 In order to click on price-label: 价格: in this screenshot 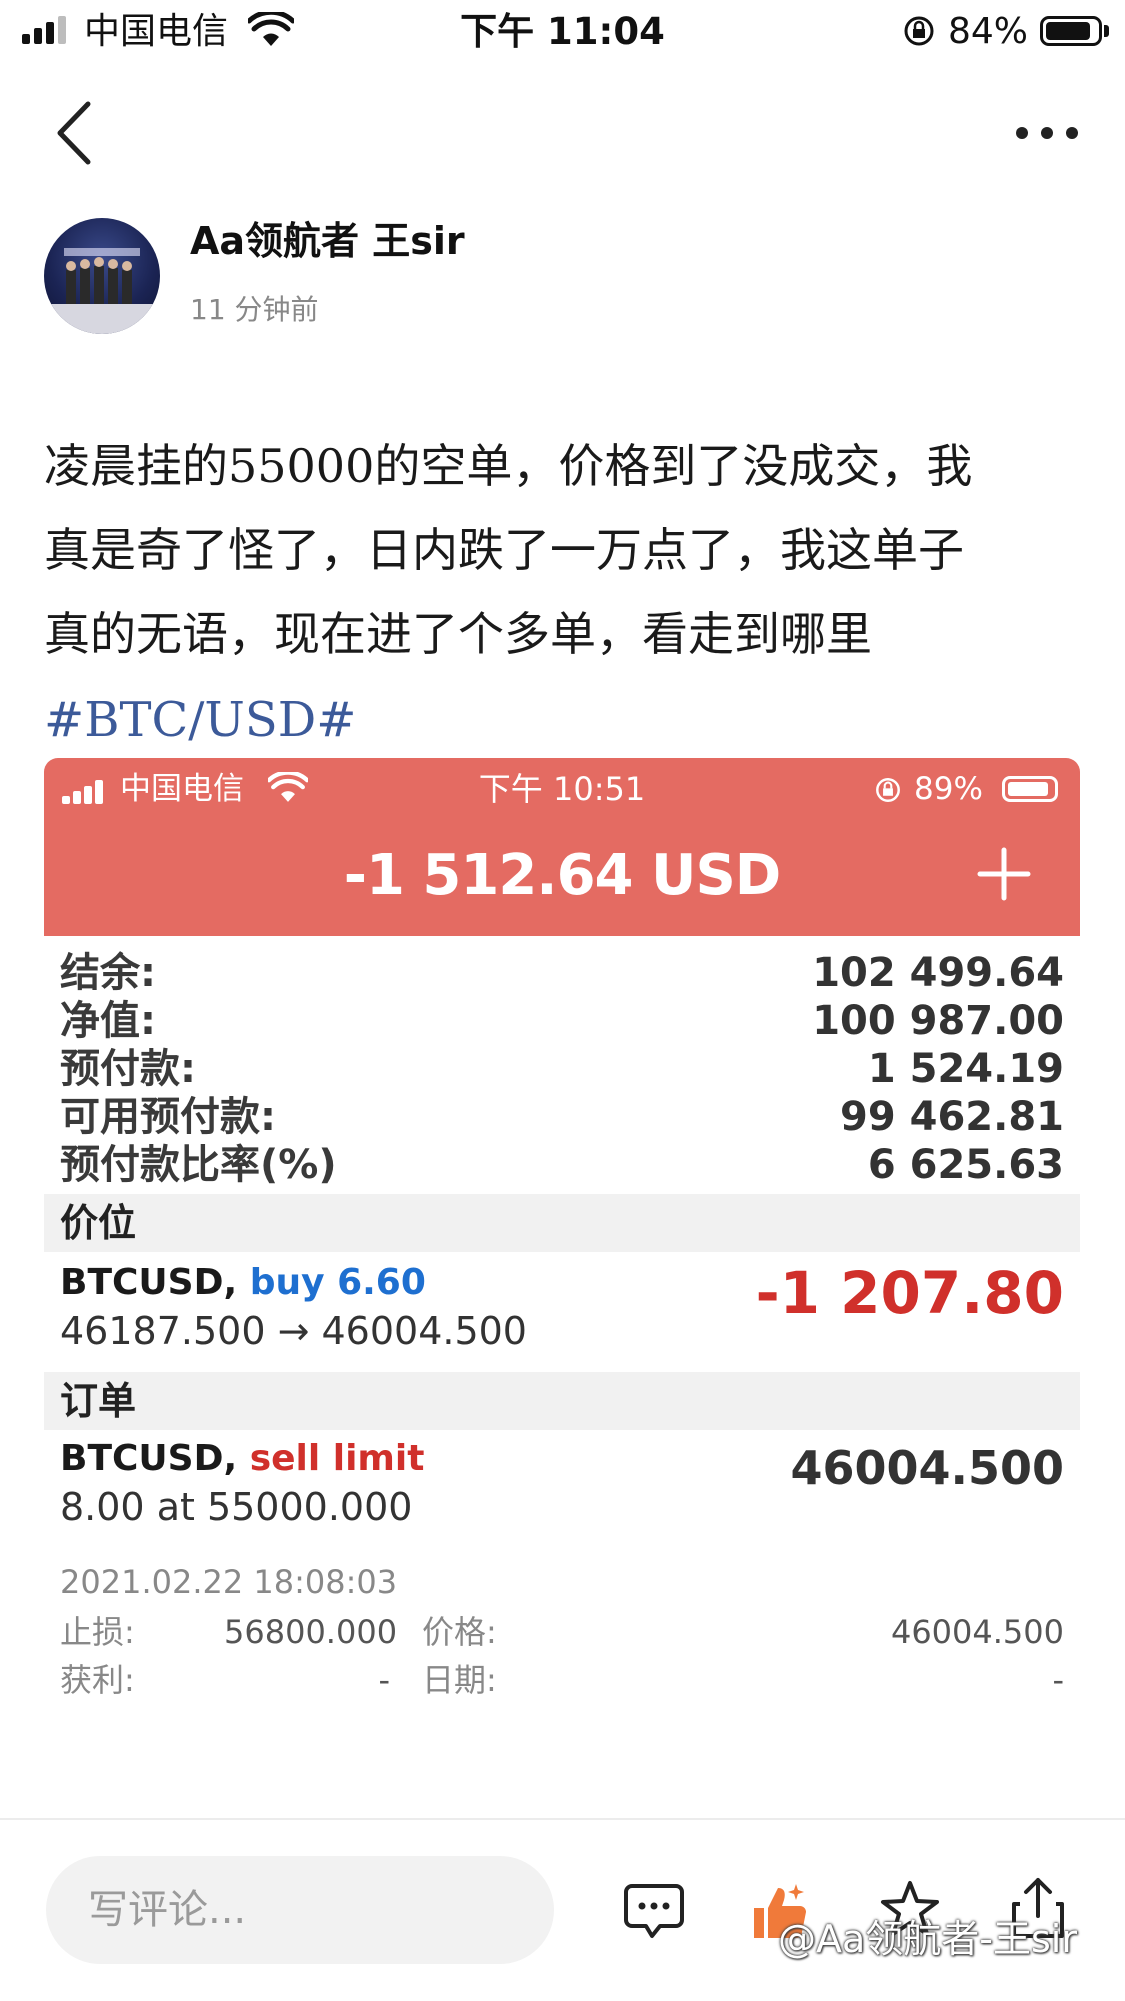, I will do `click(459, 1632)`.